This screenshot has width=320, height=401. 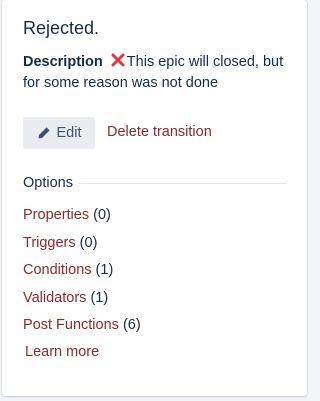 I want to click on option-validators: Validators (1), so click(x=82, y=302).